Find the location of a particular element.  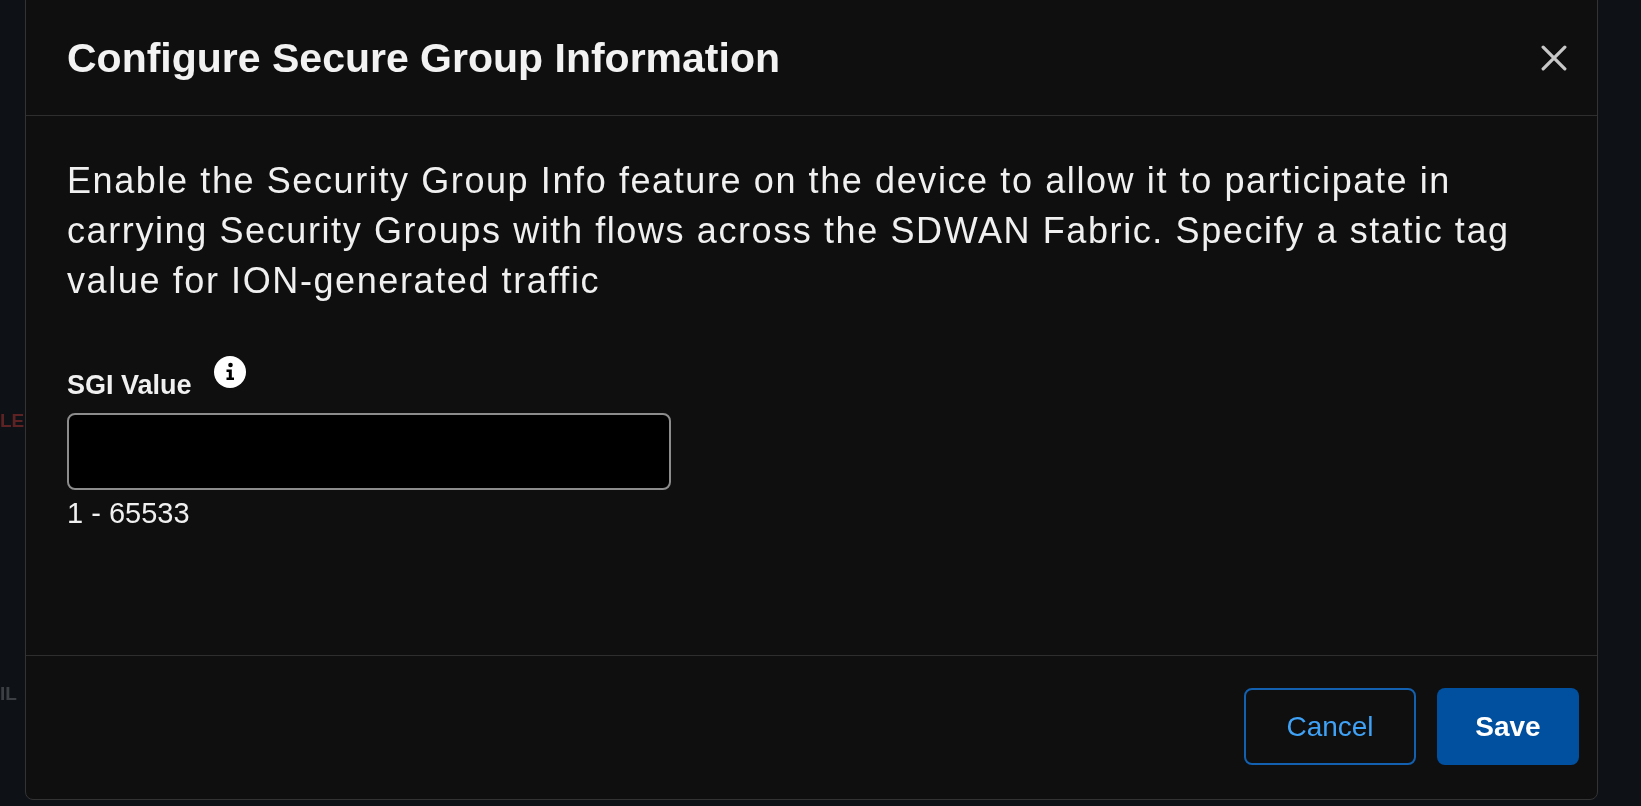

field-hint: 1 - 65533 is located at coordinates (128, 513).